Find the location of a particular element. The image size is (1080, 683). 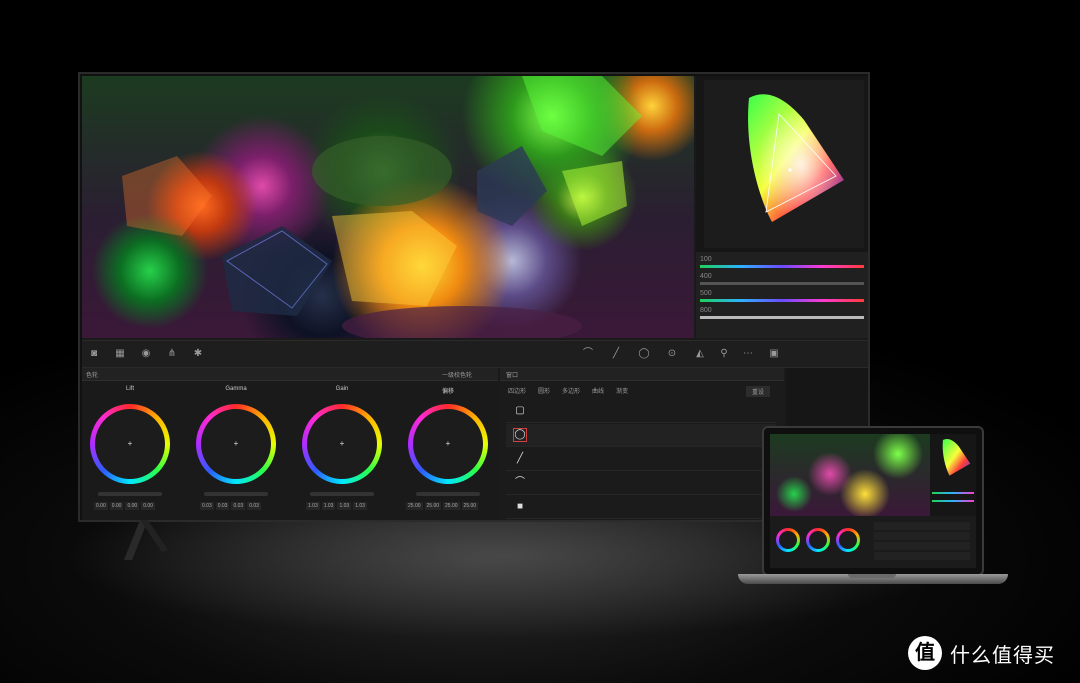

shape-row-square: ▢ is located at coordinates (641, 411).